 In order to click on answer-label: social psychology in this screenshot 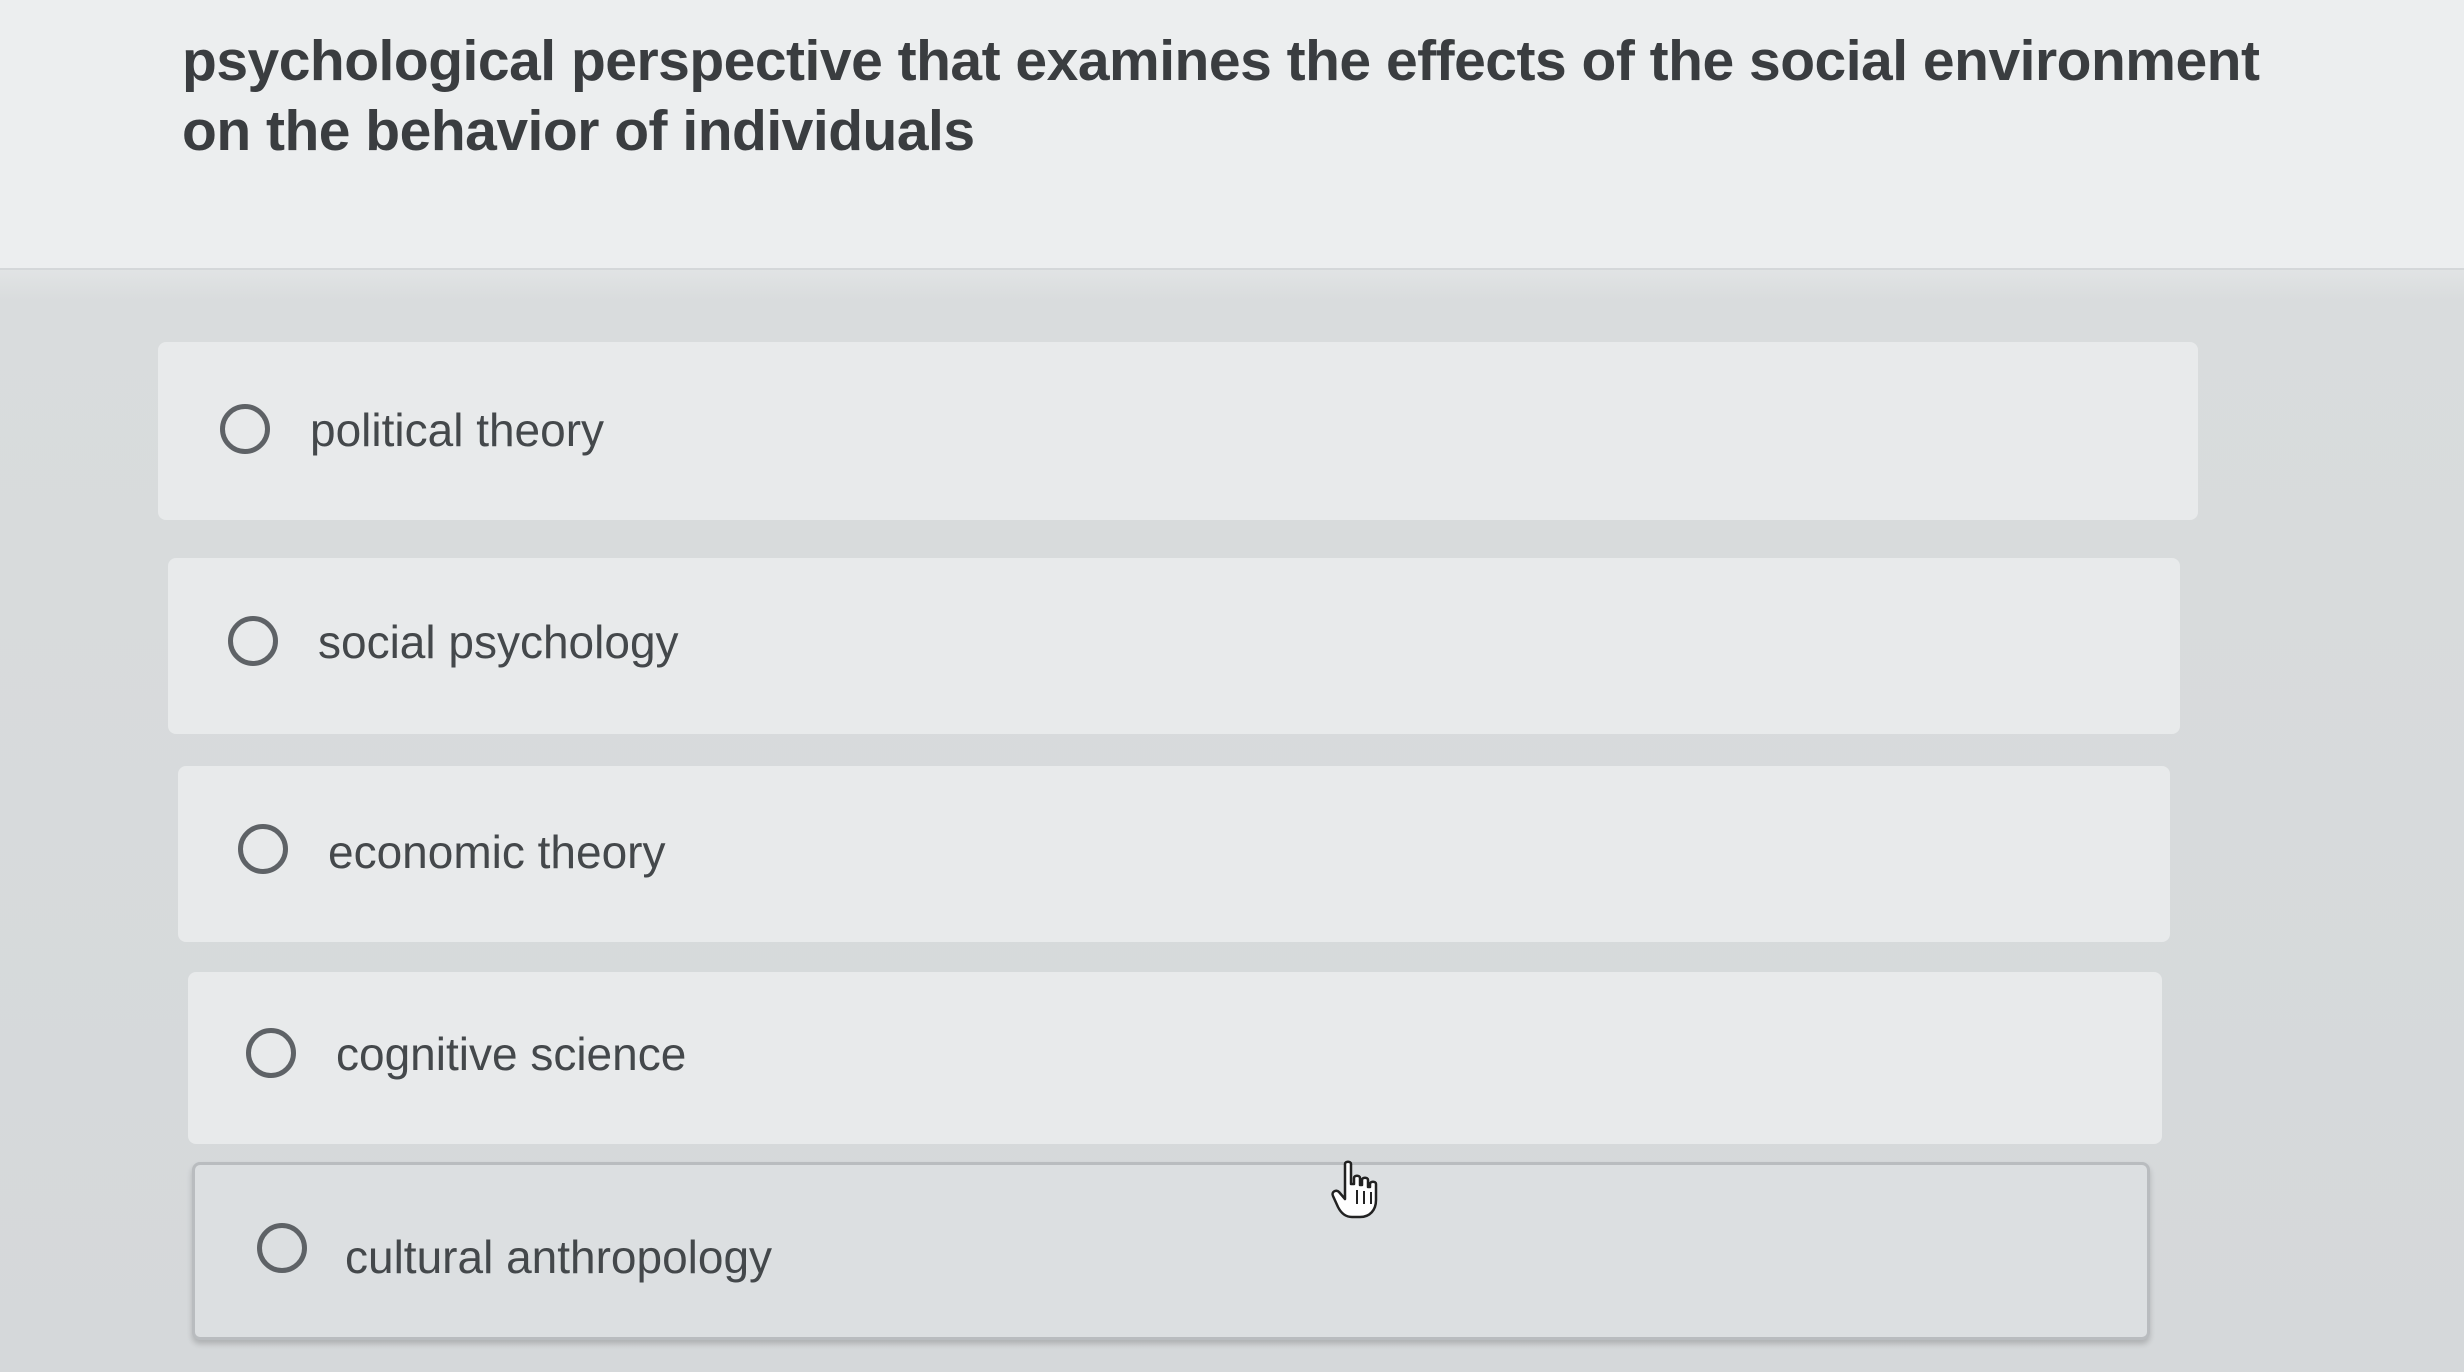, I will do `click(498, 642)`.